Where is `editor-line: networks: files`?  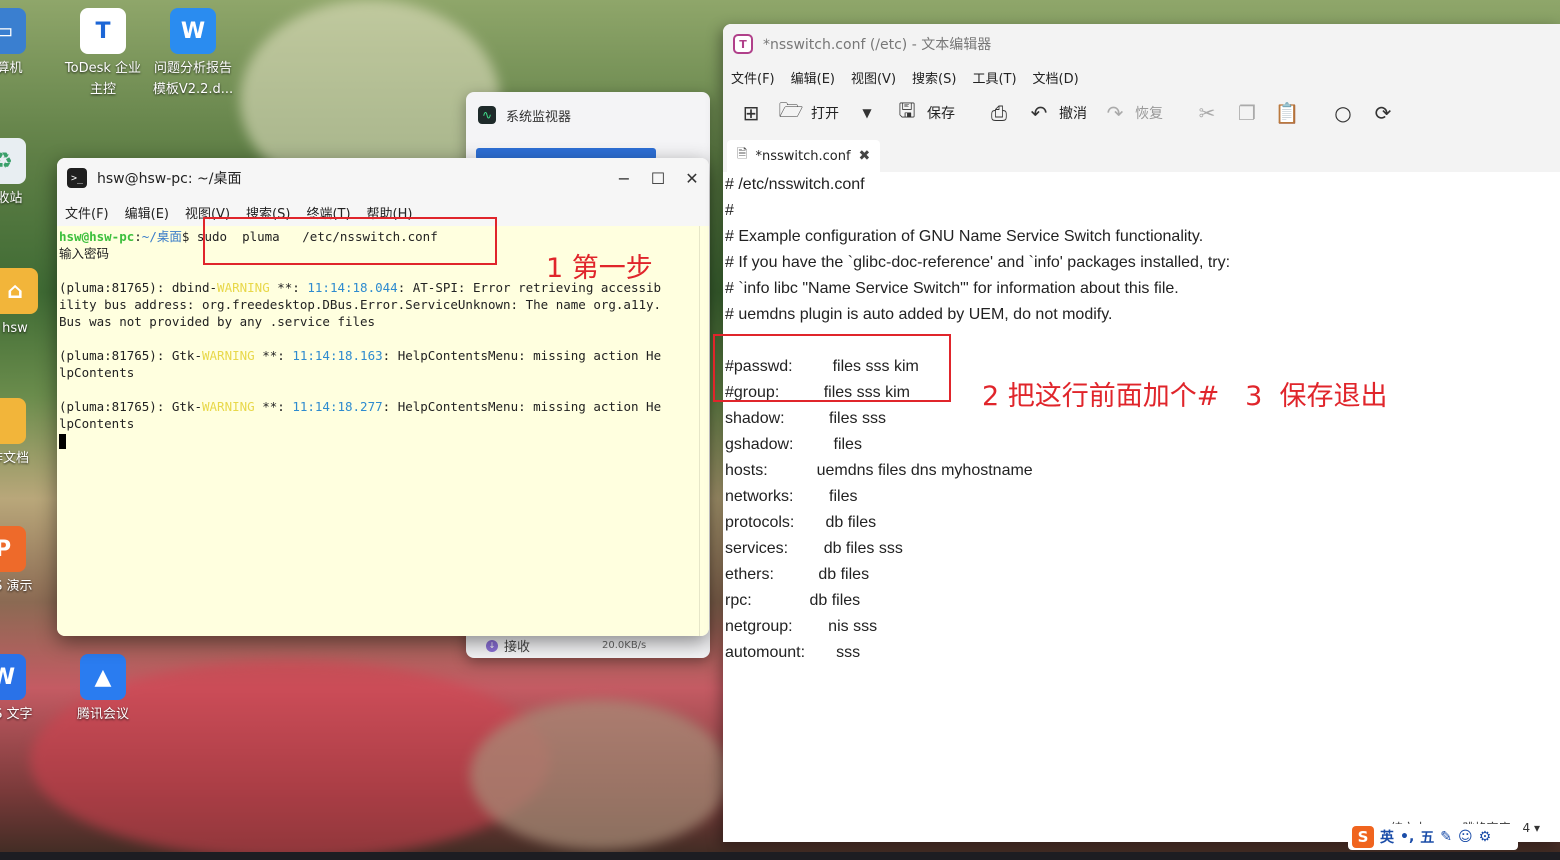
editor-line: networks: files is located at coordinates (791, 496).